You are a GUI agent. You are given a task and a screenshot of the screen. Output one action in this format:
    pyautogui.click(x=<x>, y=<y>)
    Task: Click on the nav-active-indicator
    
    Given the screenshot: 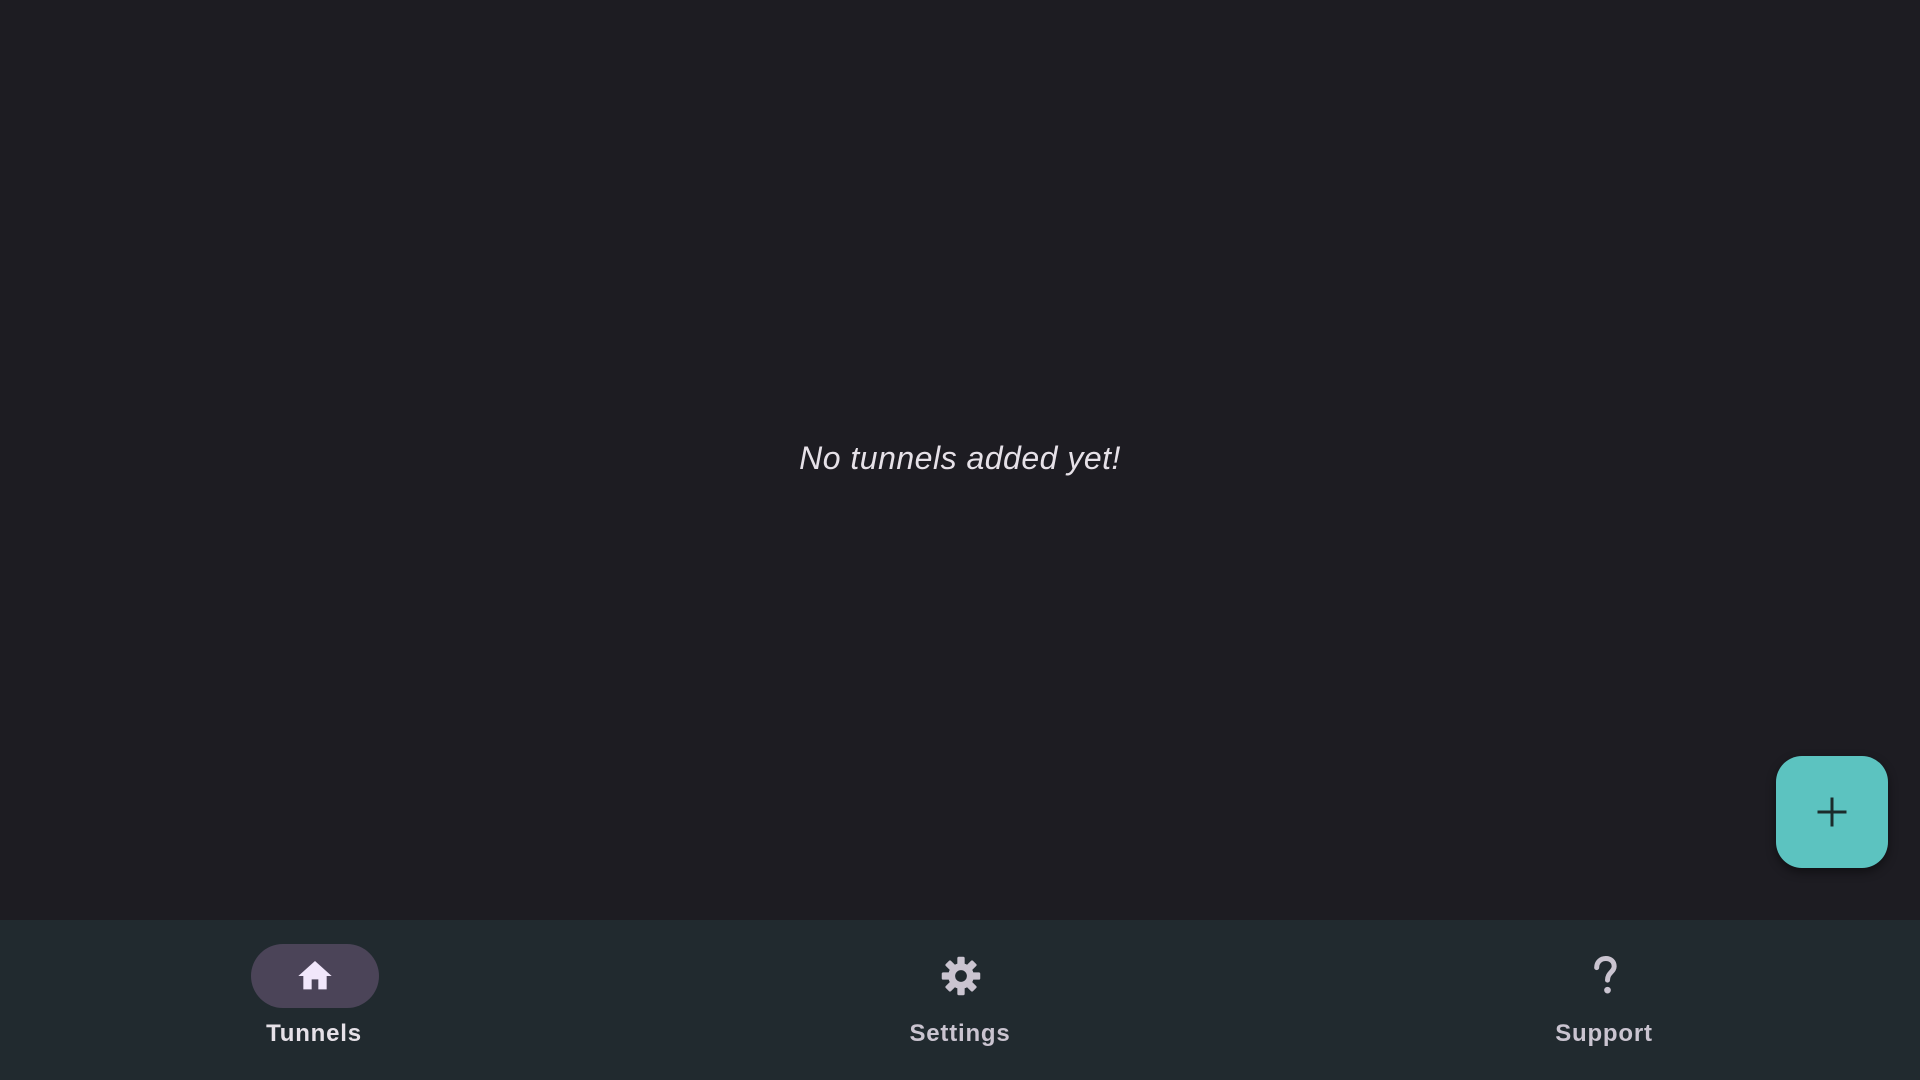 What is the action you would take?
    pyautogui.click(x=315, y=976)
    